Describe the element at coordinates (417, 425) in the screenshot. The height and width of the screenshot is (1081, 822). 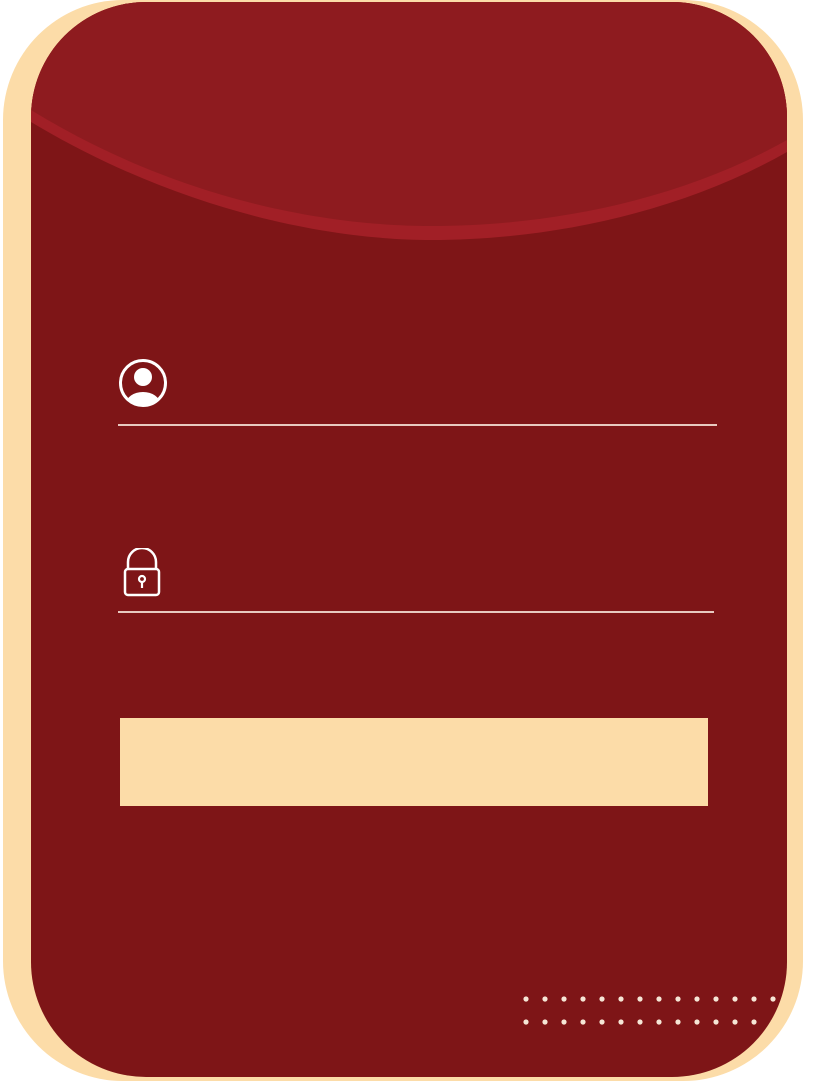
I see `username-underline` at that location.